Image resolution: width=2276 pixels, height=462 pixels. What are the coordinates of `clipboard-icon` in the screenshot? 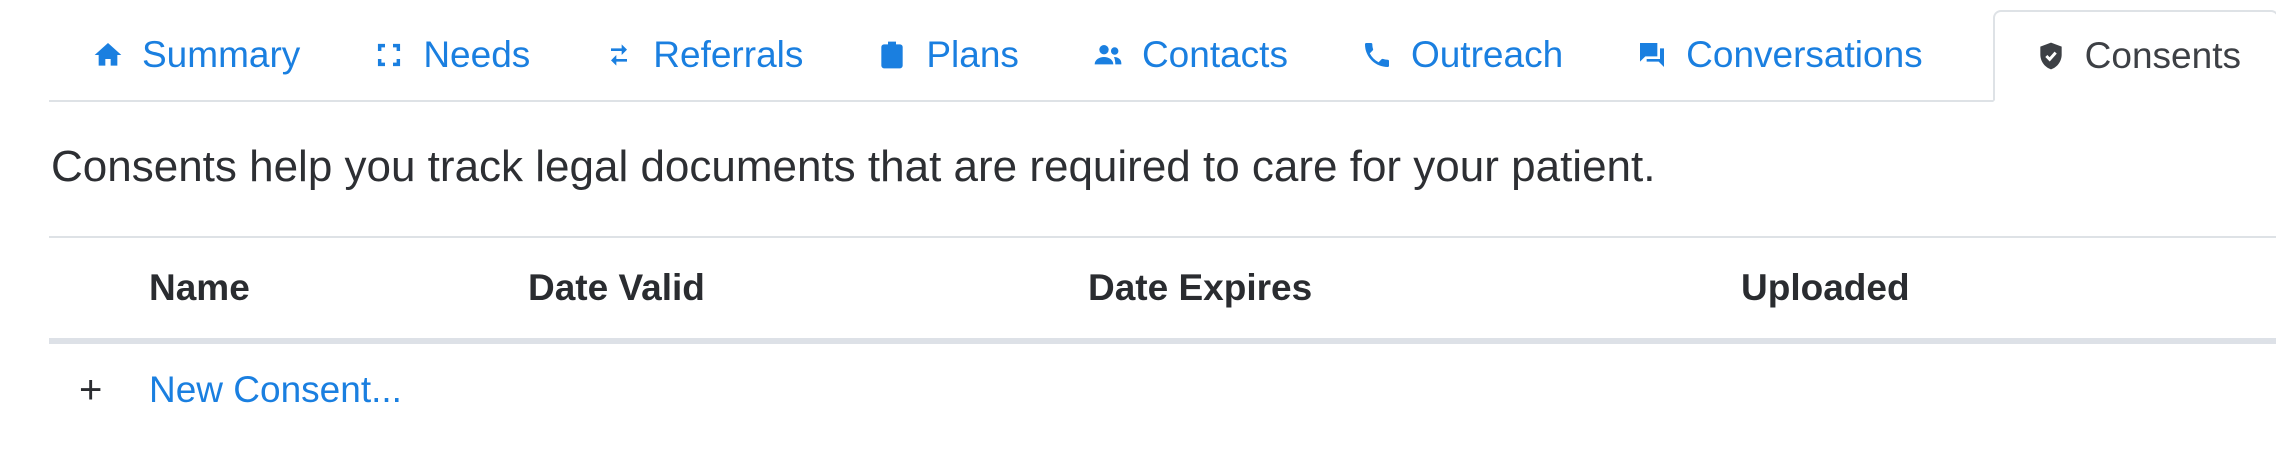 It's located at (892, 55).